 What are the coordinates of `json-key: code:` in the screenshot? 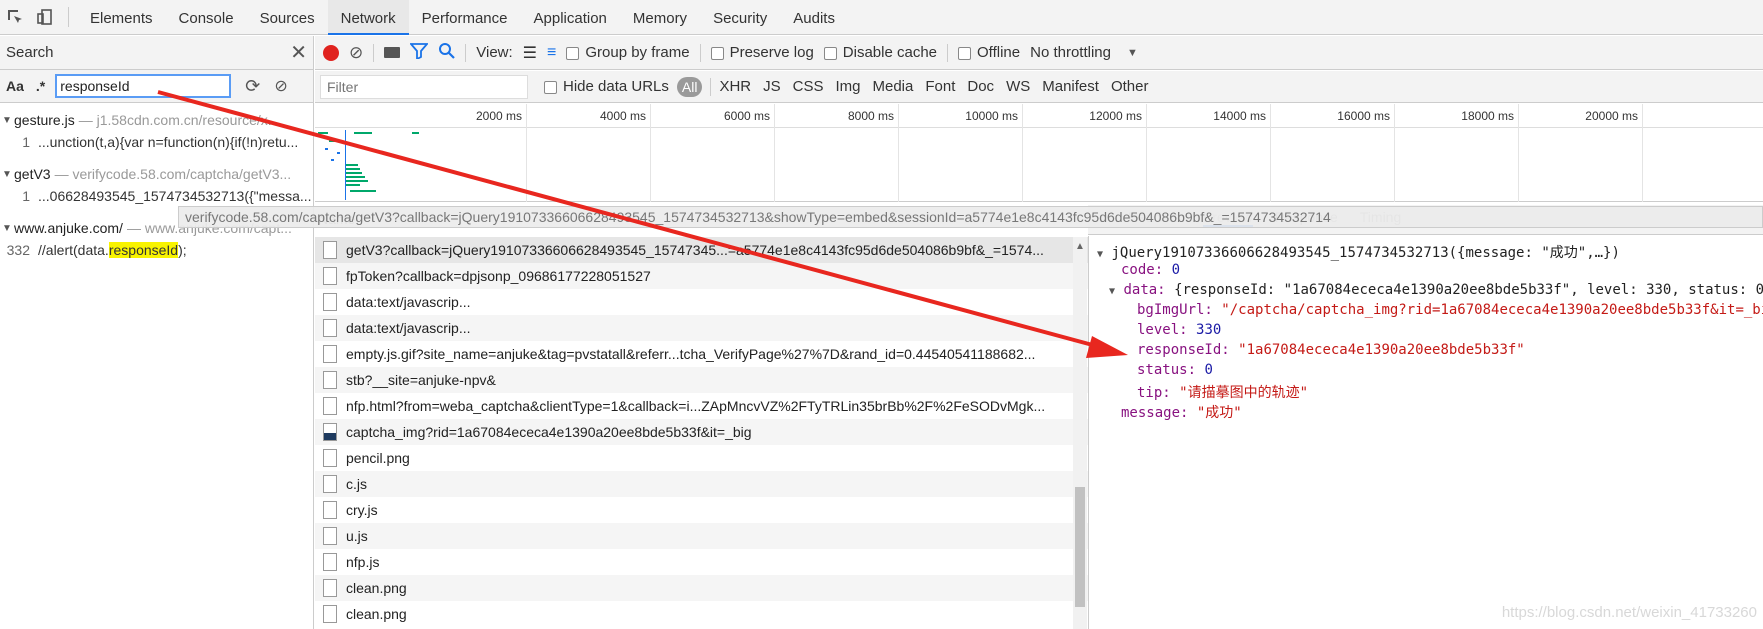 It's located at (1142, 270).